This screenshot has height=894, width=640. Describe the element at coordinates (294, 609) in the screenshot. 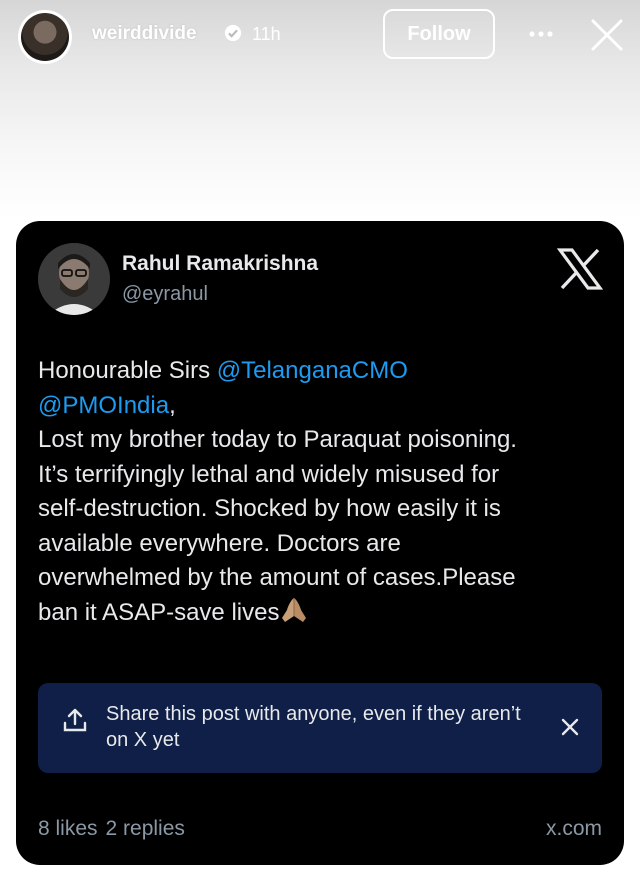

I see `folded-hands-emoji` at that location.